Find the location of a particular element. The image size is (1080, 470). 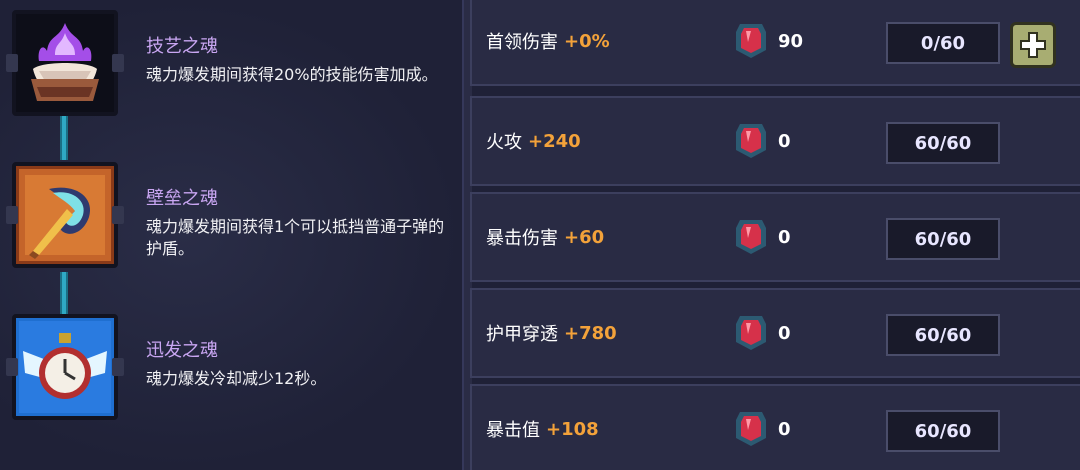

stat-row: 首领伤害 +0% 90 0/60 is located at coordinates (775, 43).